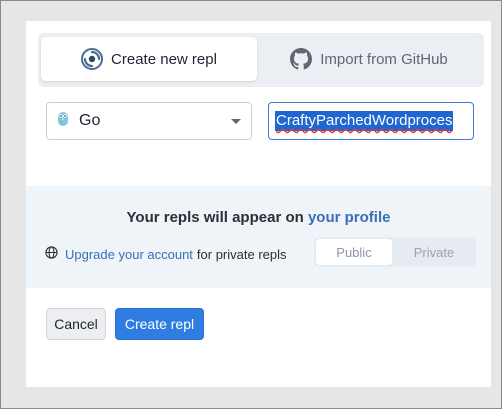 This screenshot has height=409, width=502. I want to click on repl-name-input: CraftyParchedWordproces, so click(371, 121).